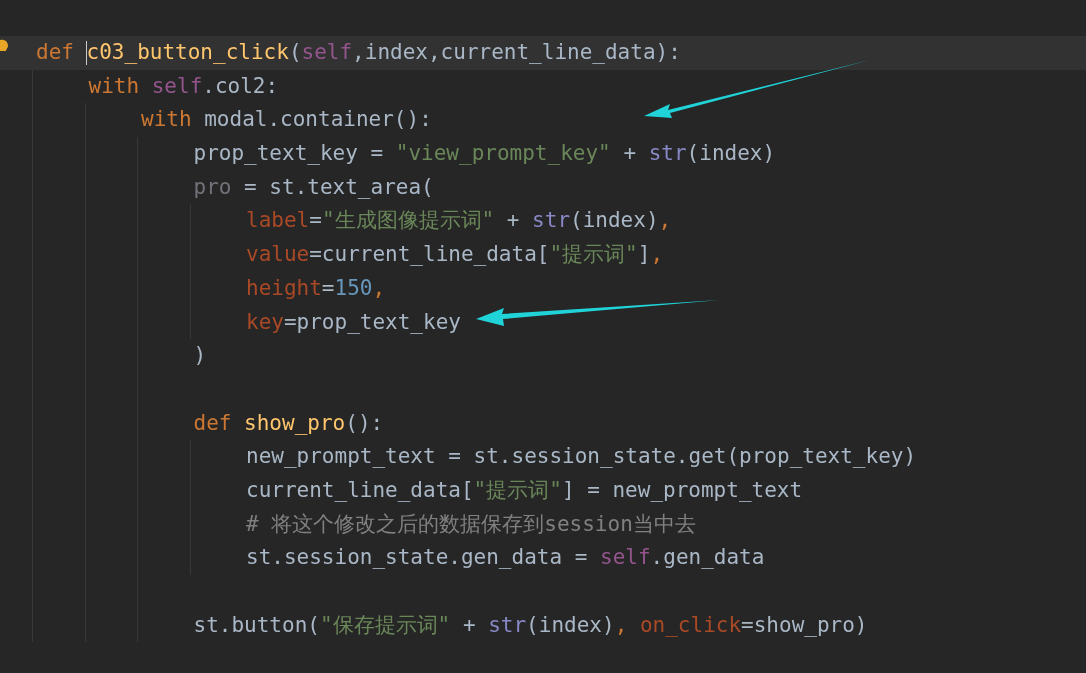  I want to click on code-line: with modal.container():, so click(286, 119).